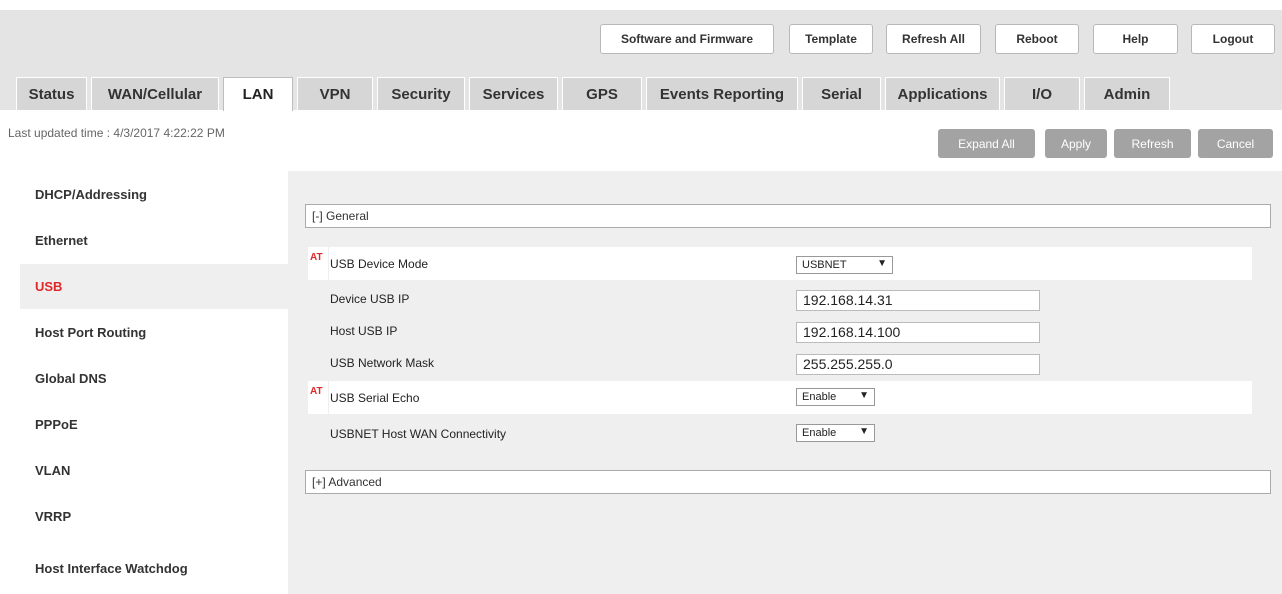  What do you see at coordinates (788, 216) in the screenshot?
I see `general-section-header: [-] General` at bounding box center [788, 216].